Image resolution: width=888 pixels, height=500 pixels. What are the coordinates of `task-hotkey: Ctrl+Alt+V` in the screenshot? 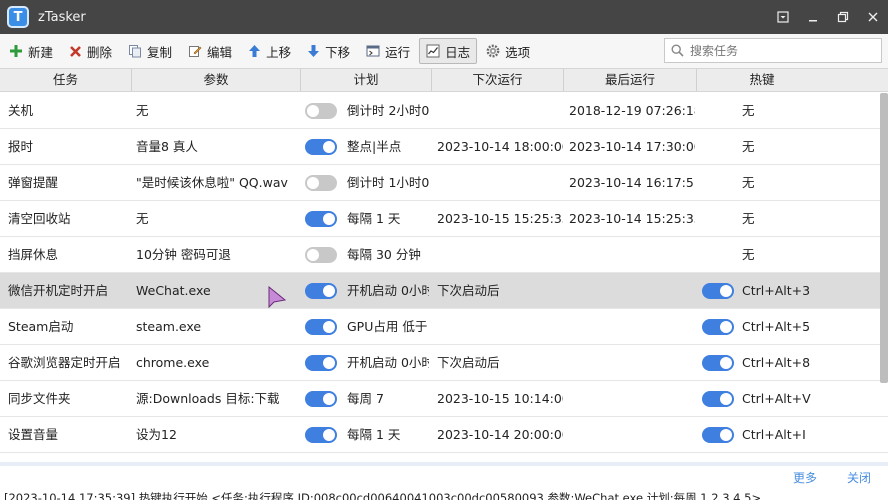 It's located at (776, 398).